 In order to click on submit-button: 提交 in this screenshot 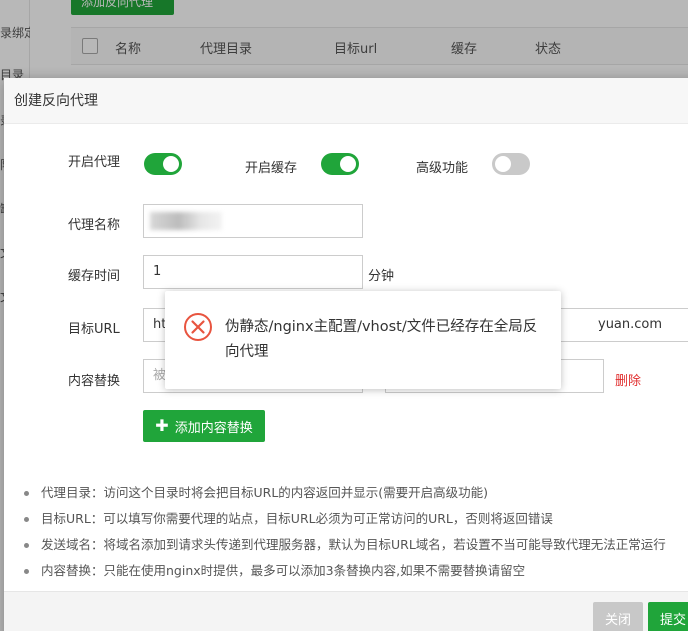, I will do `click(668, 616)`.